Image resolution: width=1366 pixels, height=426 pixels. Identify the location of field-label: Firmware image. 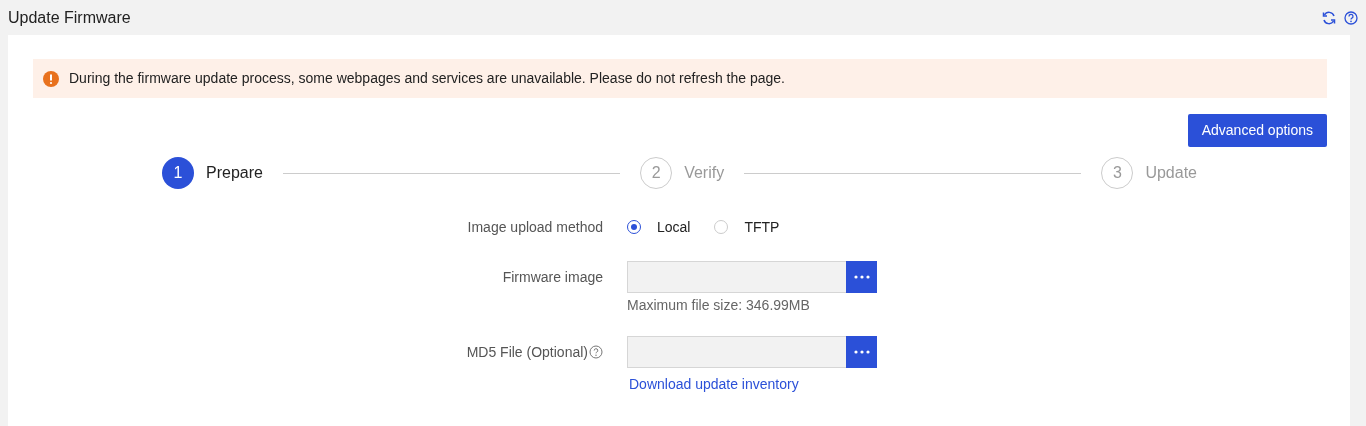
(552, 277).